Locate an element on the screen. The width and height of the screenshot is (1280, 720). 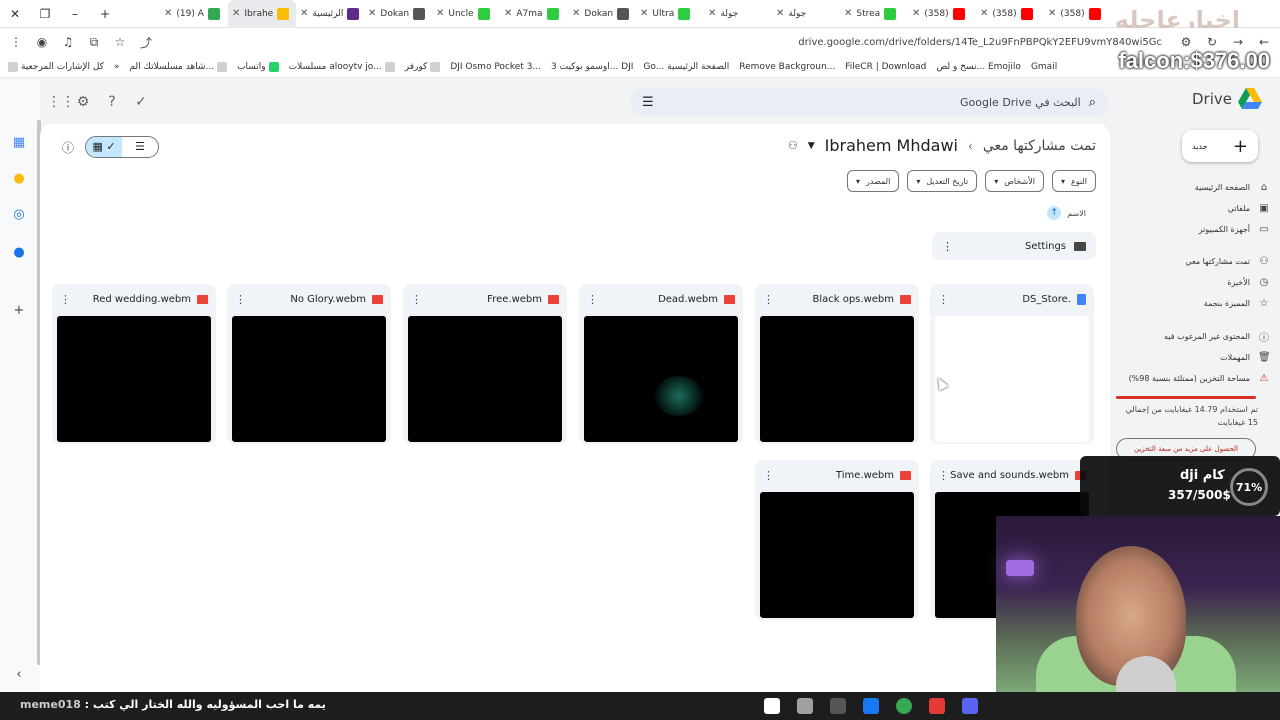
info-icon: ⓘ is located at coordinates (68, 147).